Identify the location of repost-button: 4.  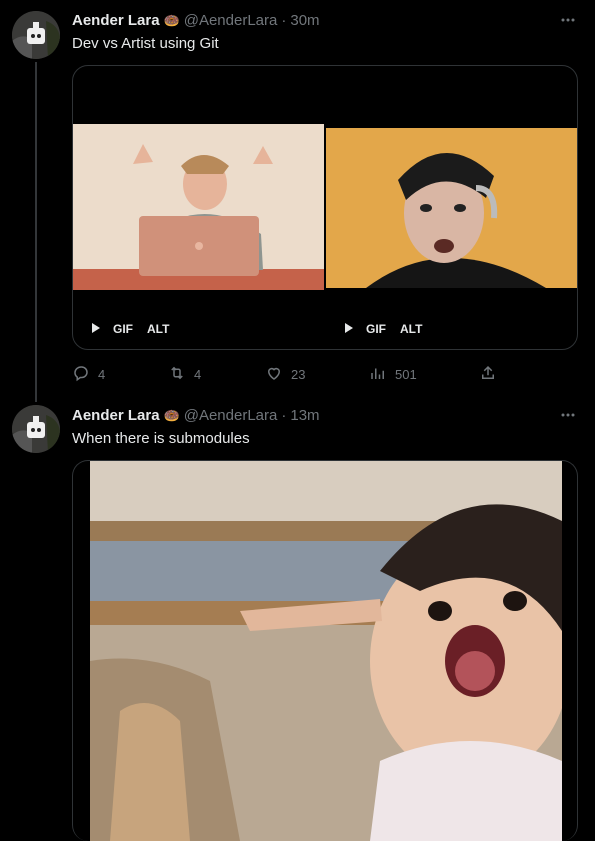
(184, 374).